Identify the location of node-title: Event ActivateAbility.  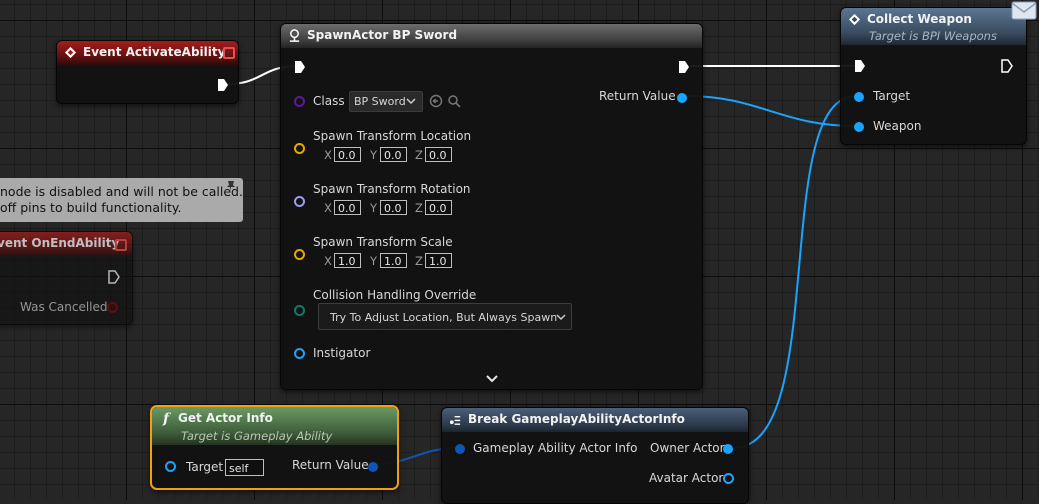
(154, 52).